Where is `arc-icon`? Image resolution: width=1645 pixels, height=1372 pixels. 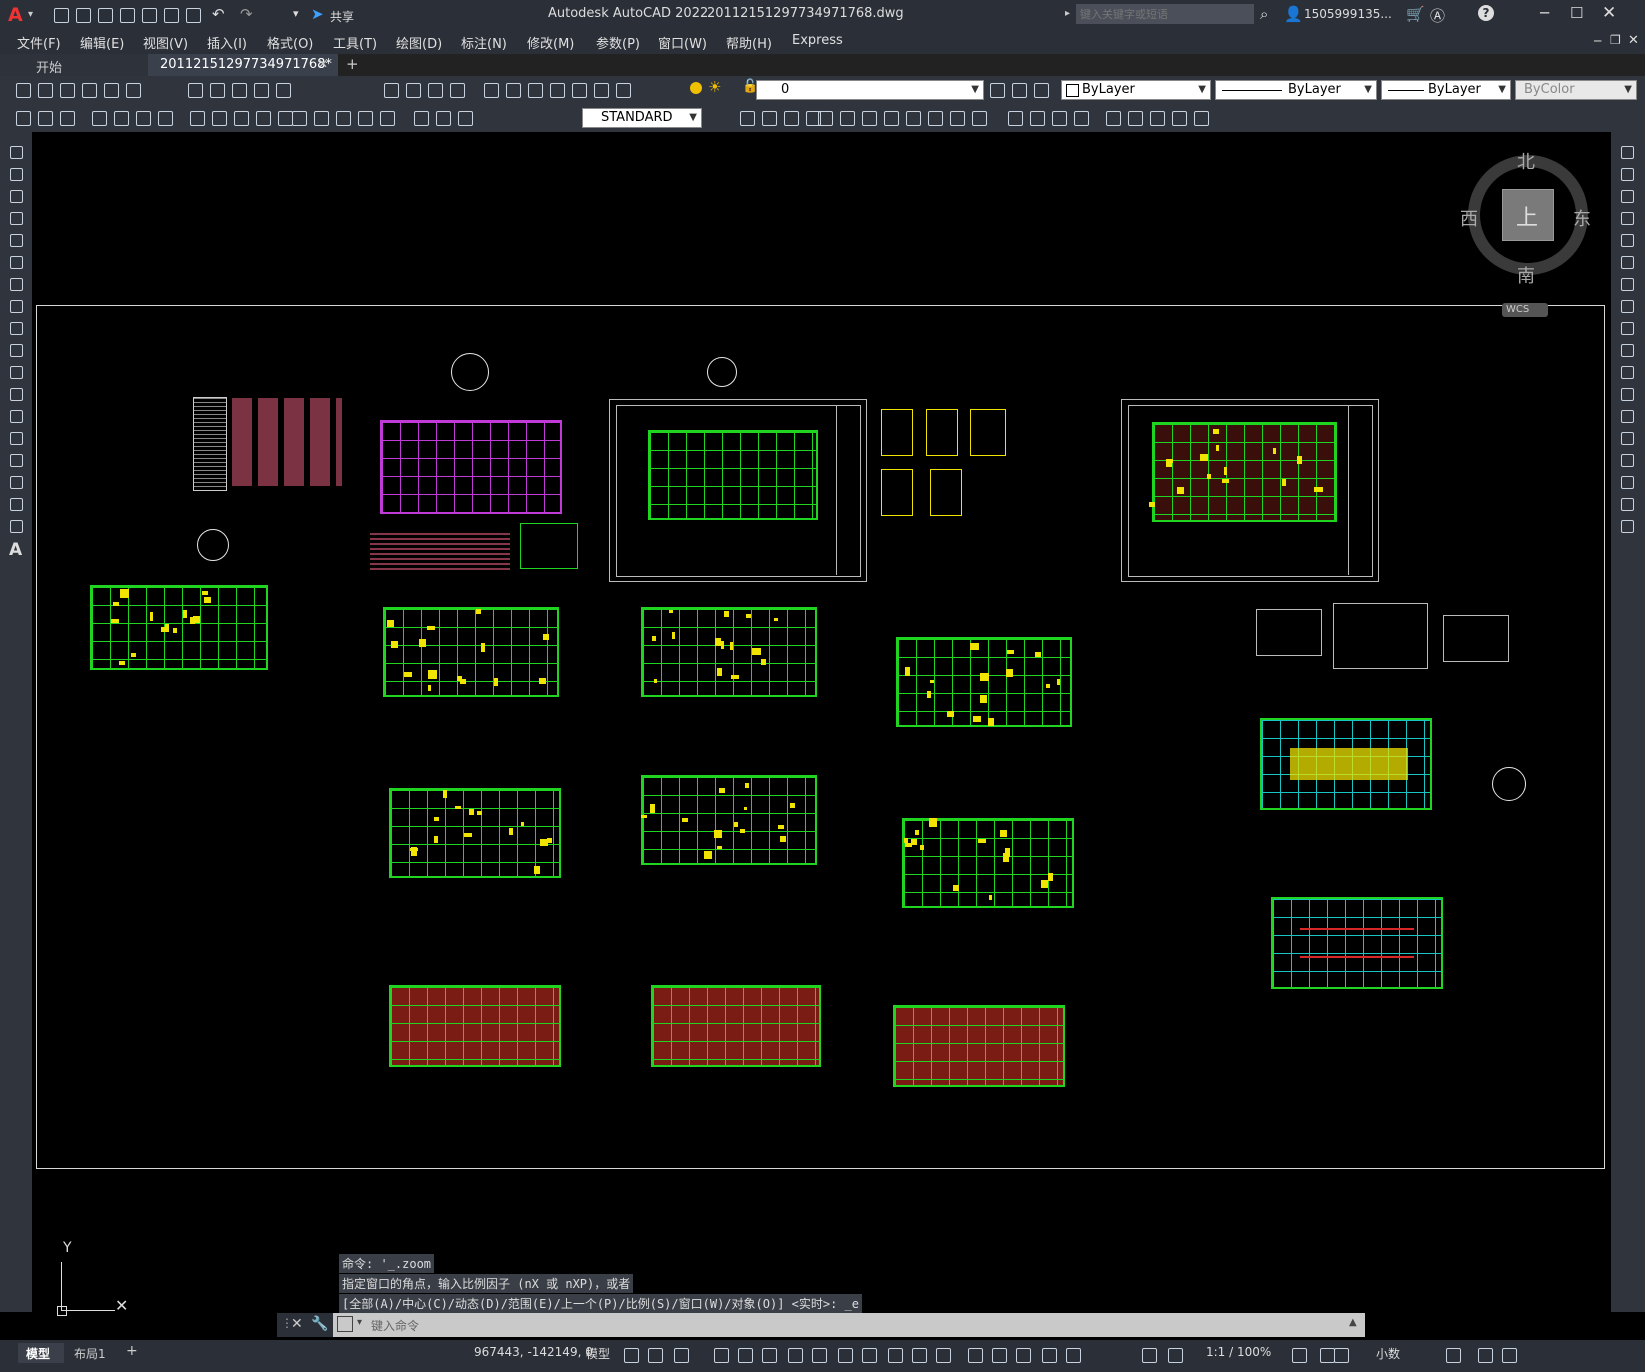 arc-icon is located at coordinates (16, 262).